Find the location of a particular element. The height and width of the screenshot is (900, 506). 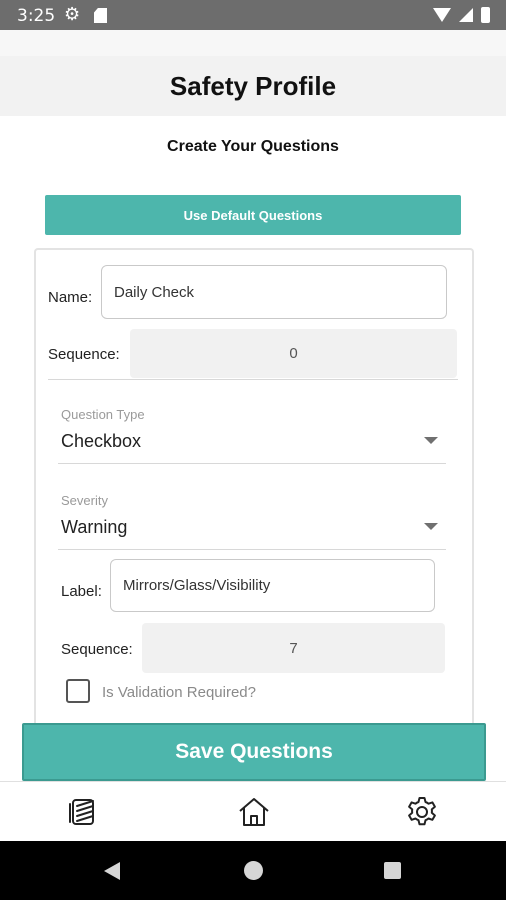

tab-settings is located at coordinates (422, 812).